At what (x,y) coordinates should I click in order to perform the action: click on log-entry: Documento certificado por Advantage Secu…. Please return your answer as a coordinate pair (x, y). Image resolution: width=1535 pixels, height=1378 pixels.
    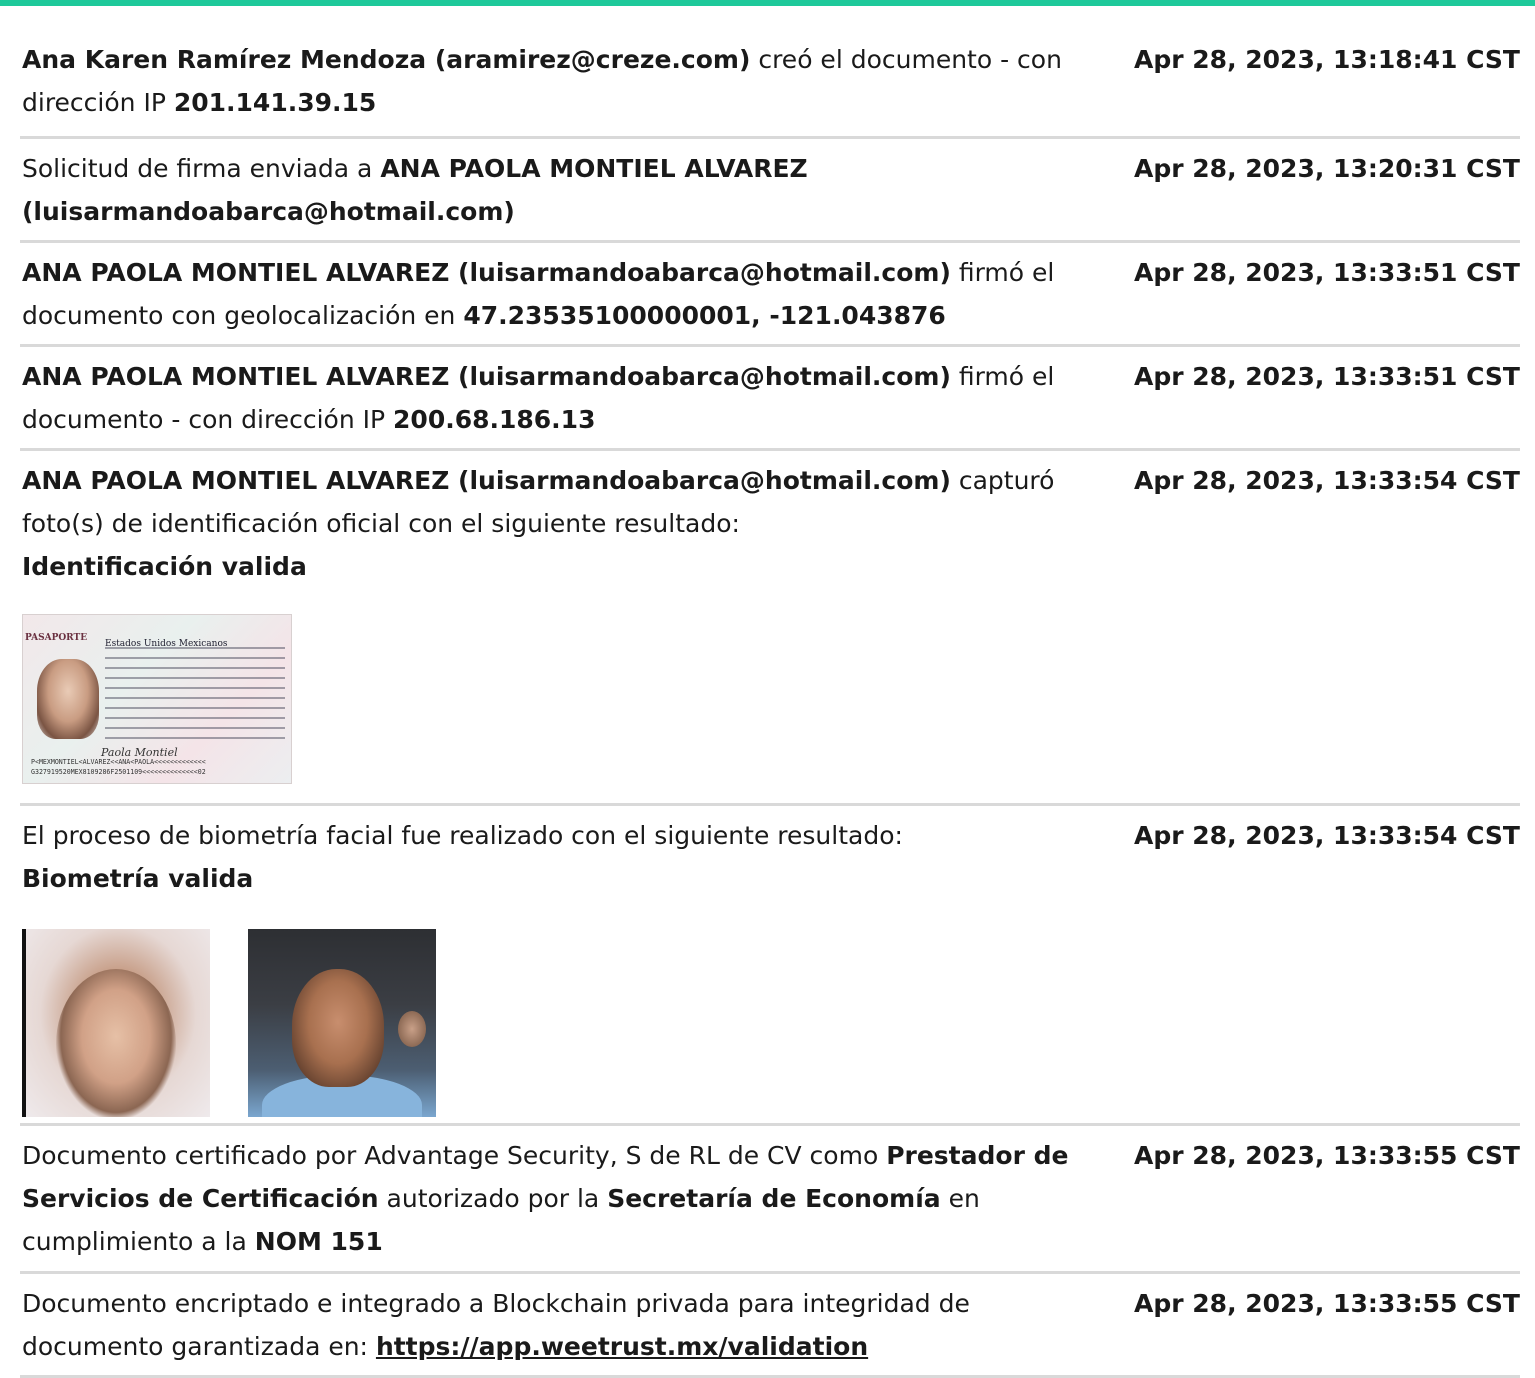
    Looking at the image, I should click on (770, 1200).